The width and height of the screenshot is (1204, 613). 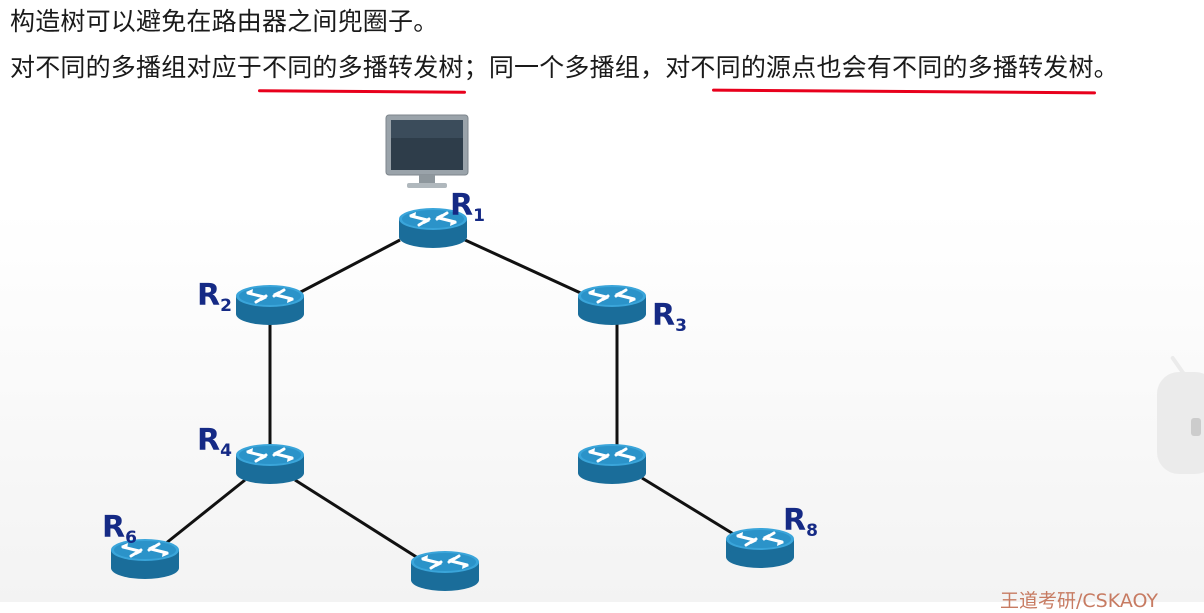 I want to click on link-r4-leaf, so click(x=356, y=519).